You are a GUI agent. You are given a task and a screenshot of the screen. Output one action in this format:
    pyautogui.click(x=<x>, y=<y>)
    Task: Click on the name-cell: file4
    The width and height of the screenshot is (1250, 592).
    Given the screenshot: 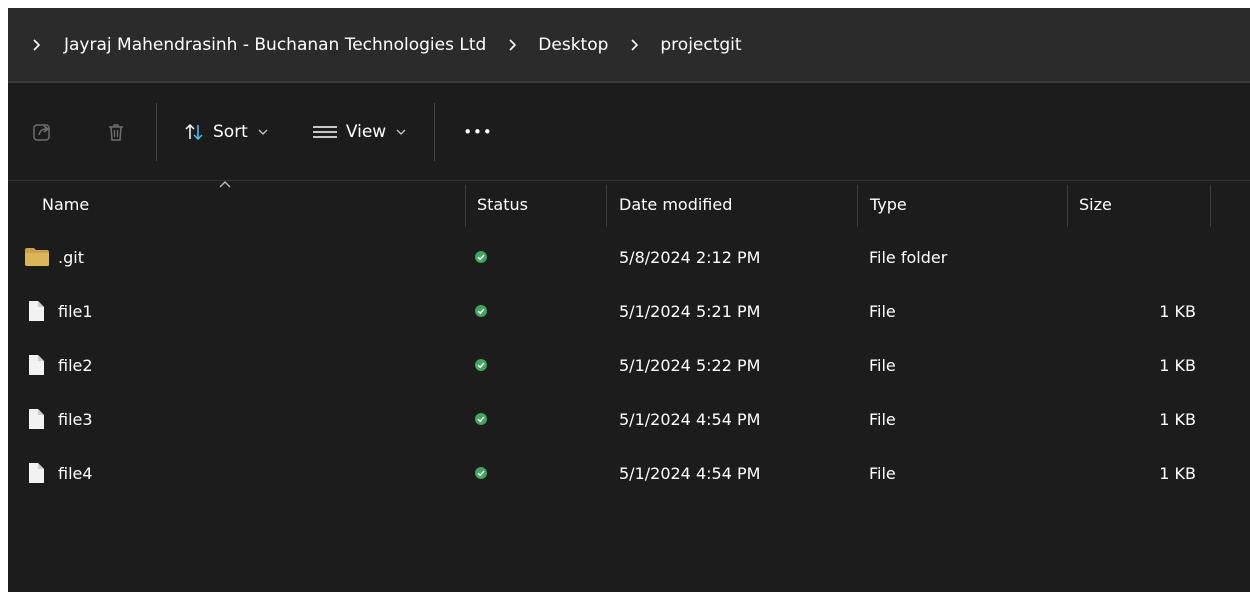 What is the action you would take?
    pyautogui.click(x=58, y=473)
    